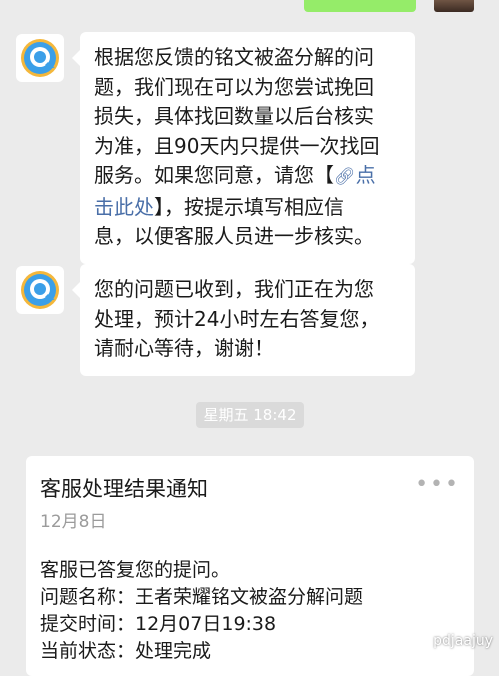 The height and width of the screenshot is (676, 499). Describe the element at coordinates (124, 207) in the screenshot. I see `click-here-link-end: 击此处` at that location.